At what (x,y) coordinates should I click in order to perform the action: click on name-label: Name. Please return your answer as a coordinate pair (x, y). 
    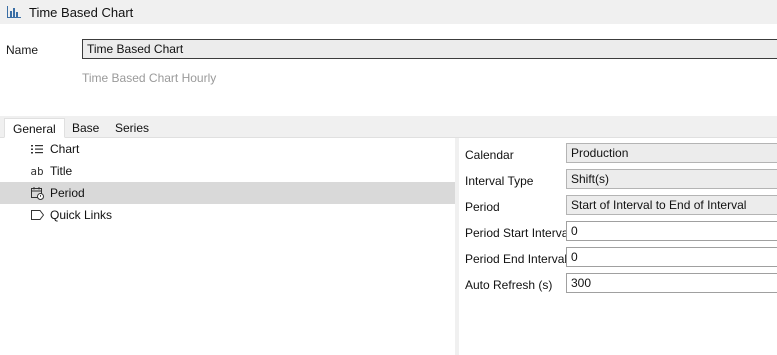
    Looking at the image, I should click on (22, 50).